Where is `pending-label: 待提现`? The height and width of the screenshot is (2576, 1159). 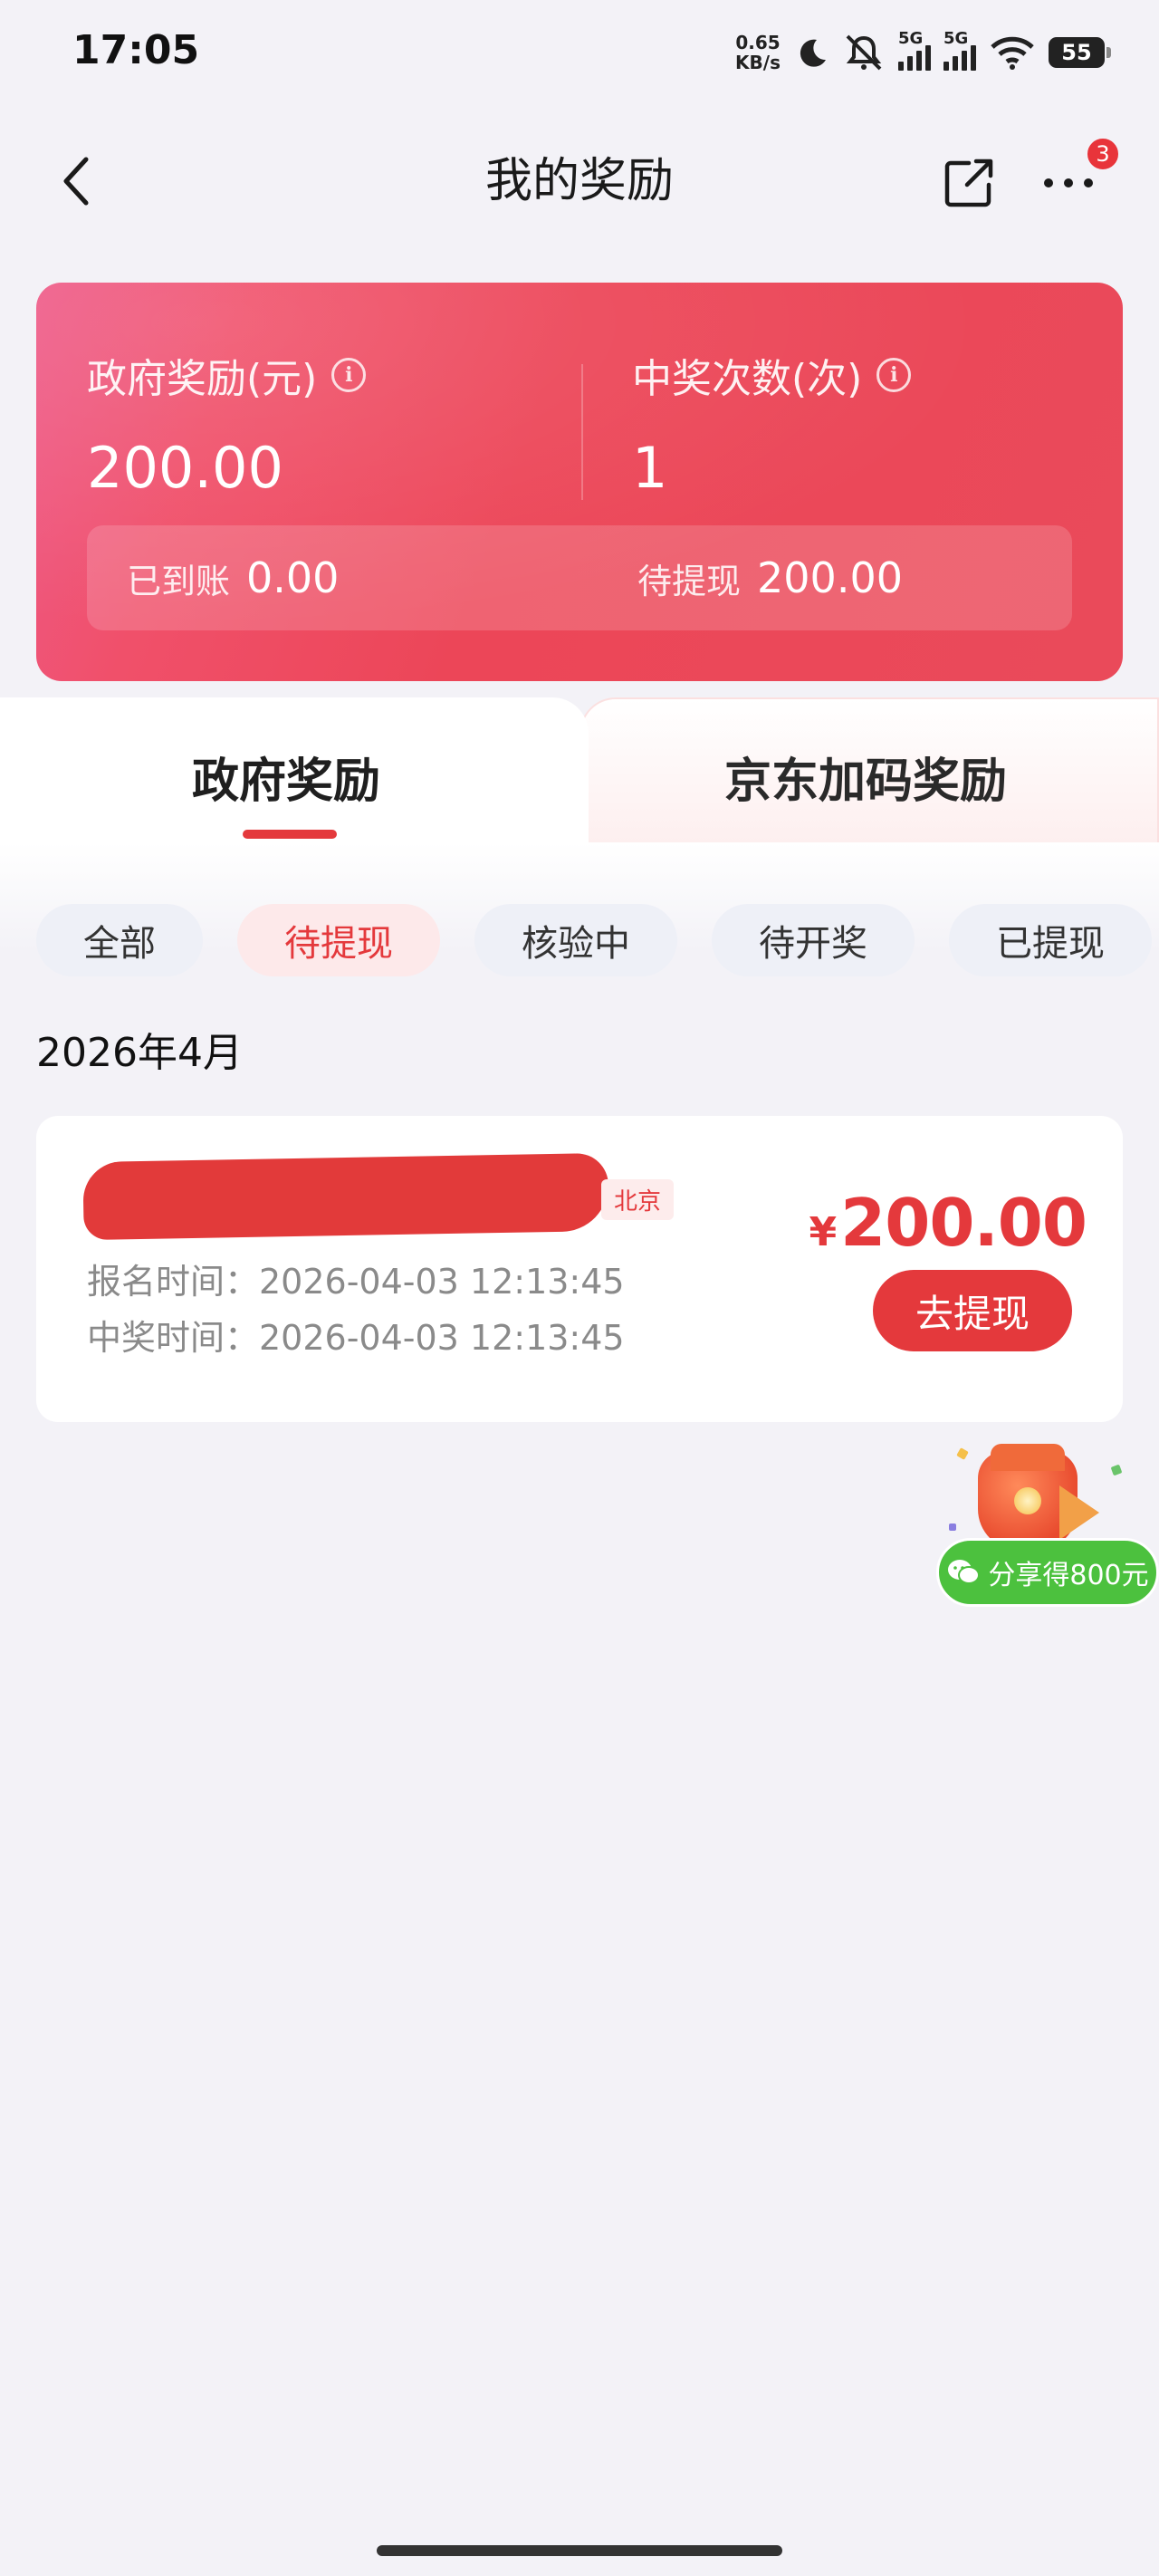 pending-label: 待提现 is located at coordinates (690, 581).